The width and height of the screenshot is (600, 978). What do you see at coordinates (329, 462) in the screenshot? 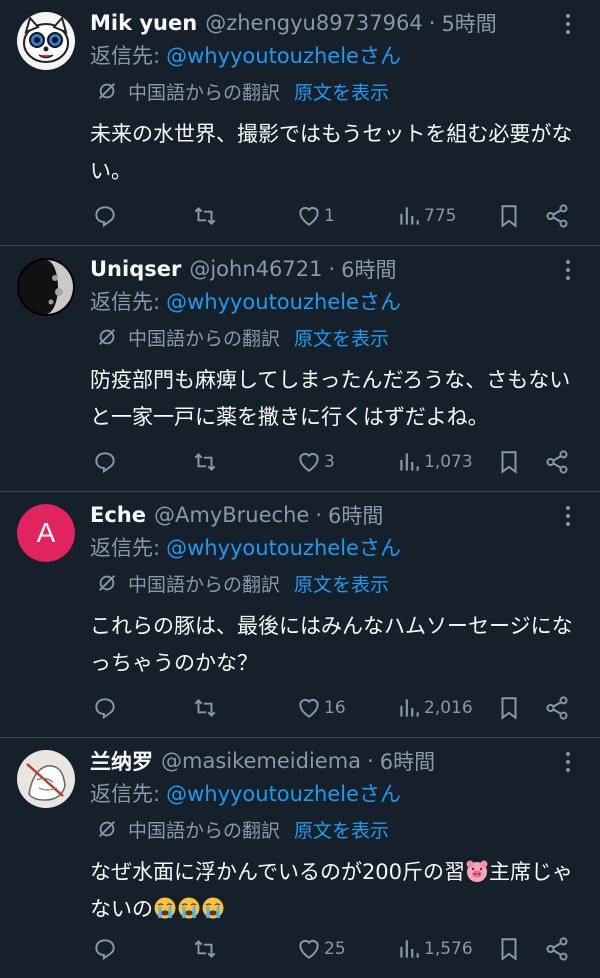
I see `like-count: 3` at bounding box center [329, 462].